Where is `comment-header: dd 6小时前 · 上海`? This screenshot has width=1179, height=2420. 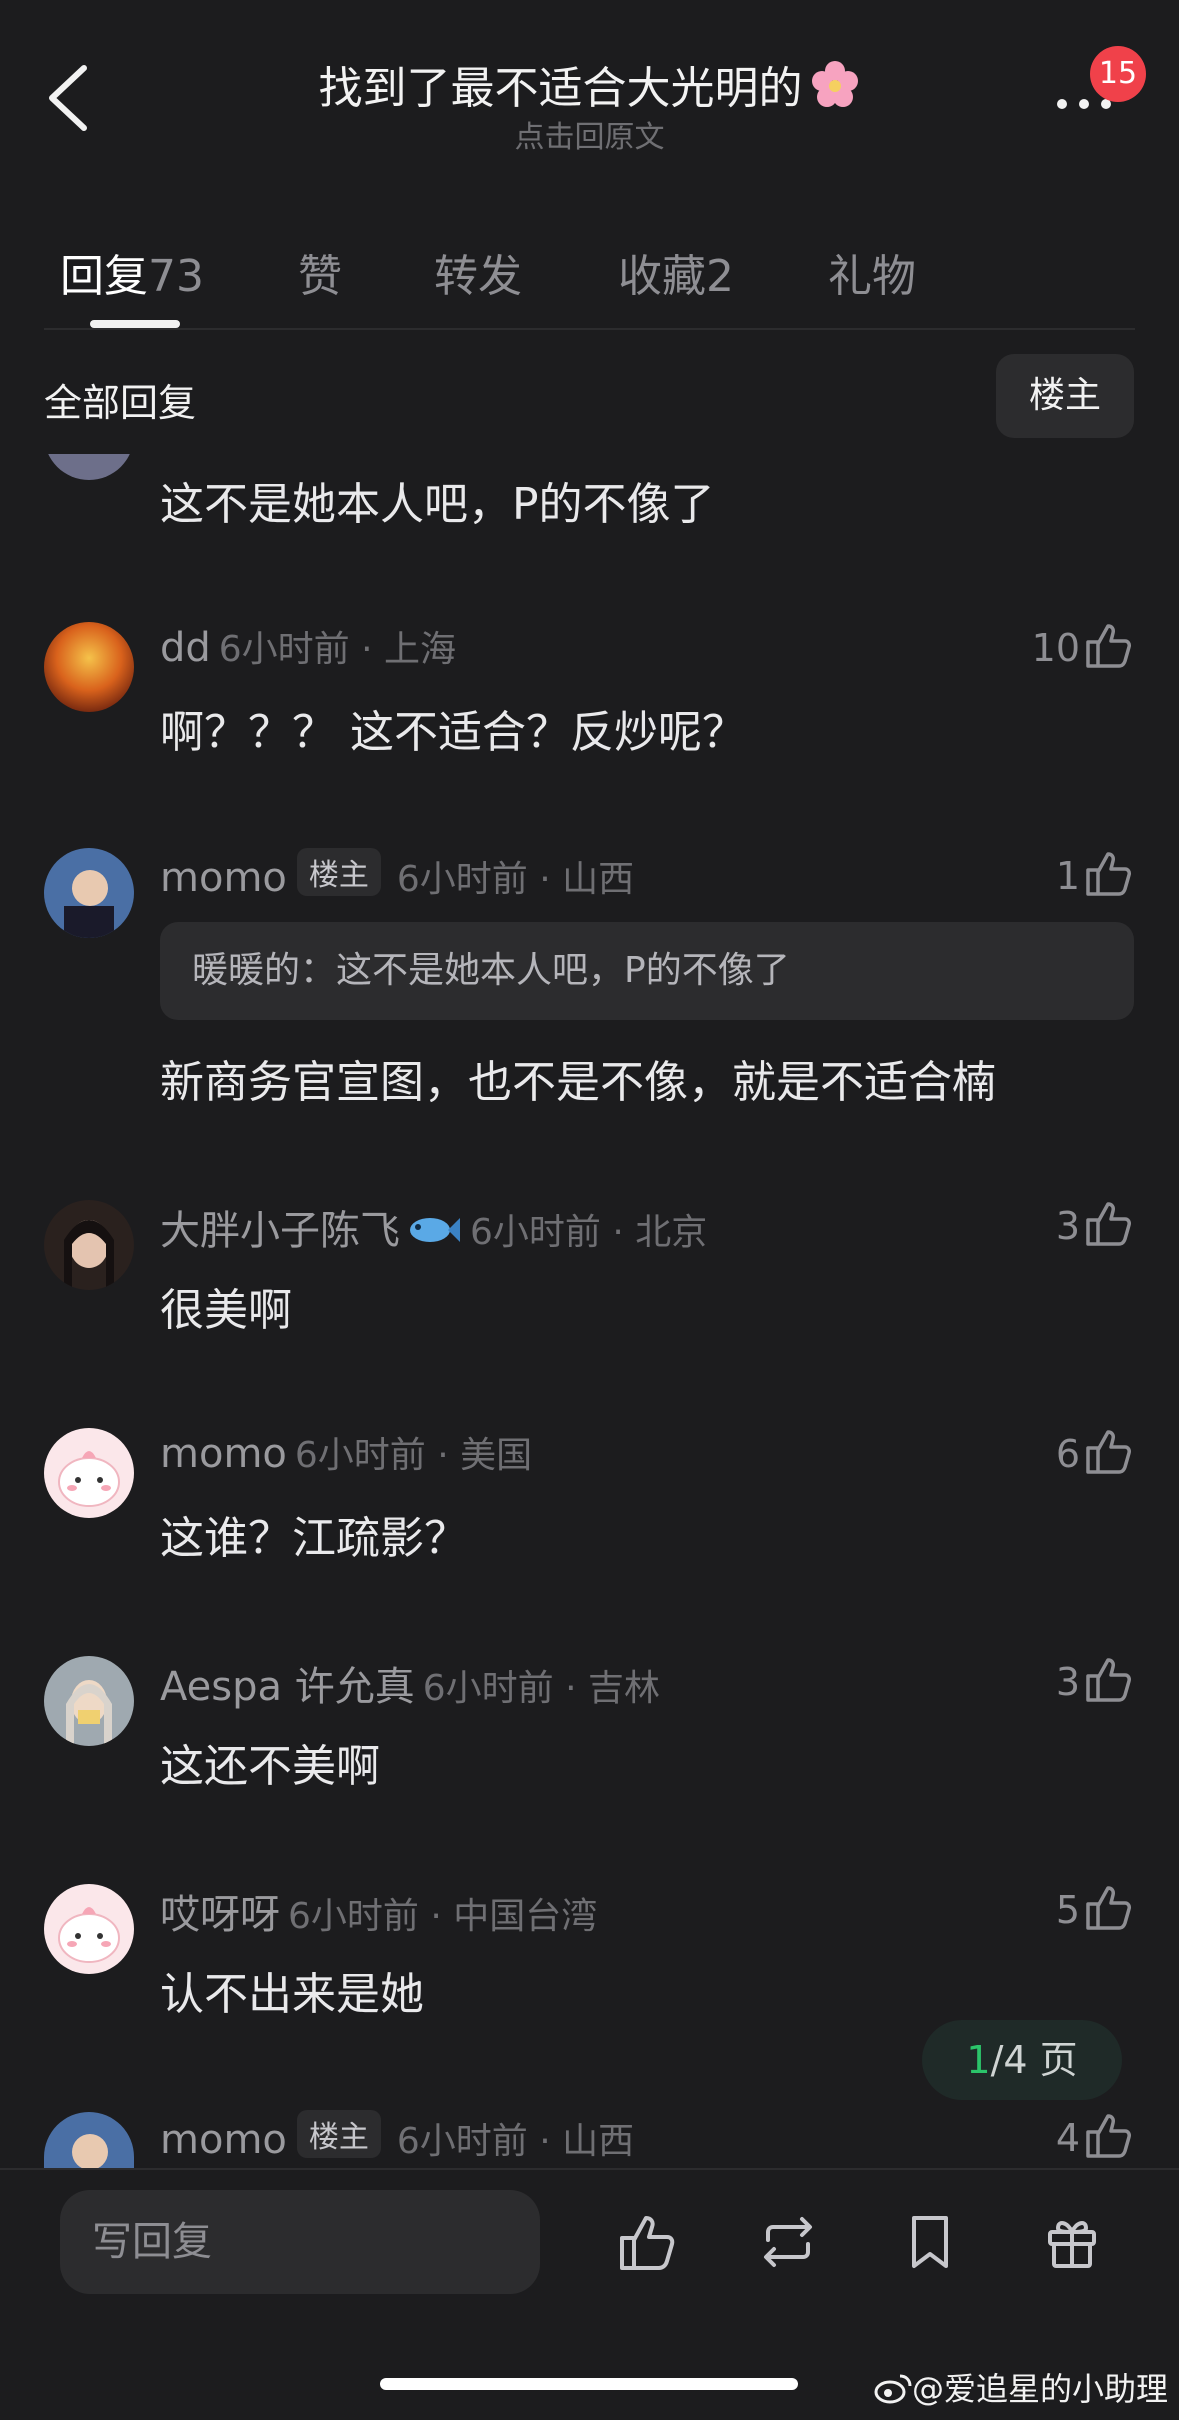
comment-header: dd 6小时前 · 上海 is located at coordinates (308, 646).